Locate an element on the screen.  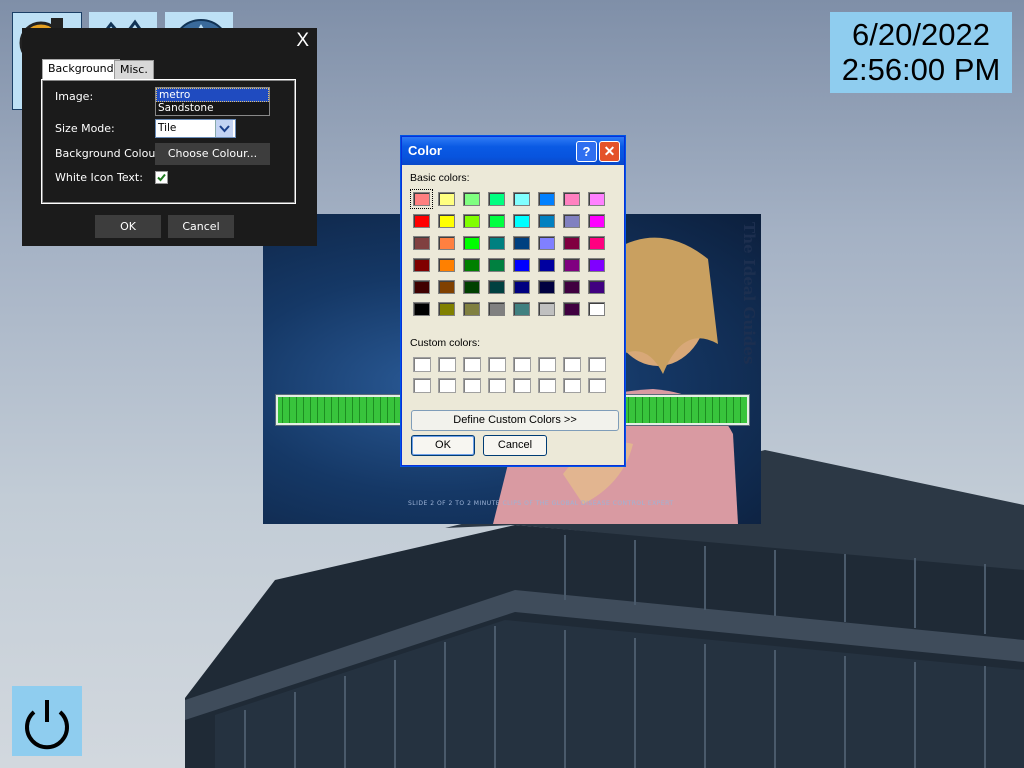
clock-time: 2:56:00 PM is located at coordinates (921, 69).